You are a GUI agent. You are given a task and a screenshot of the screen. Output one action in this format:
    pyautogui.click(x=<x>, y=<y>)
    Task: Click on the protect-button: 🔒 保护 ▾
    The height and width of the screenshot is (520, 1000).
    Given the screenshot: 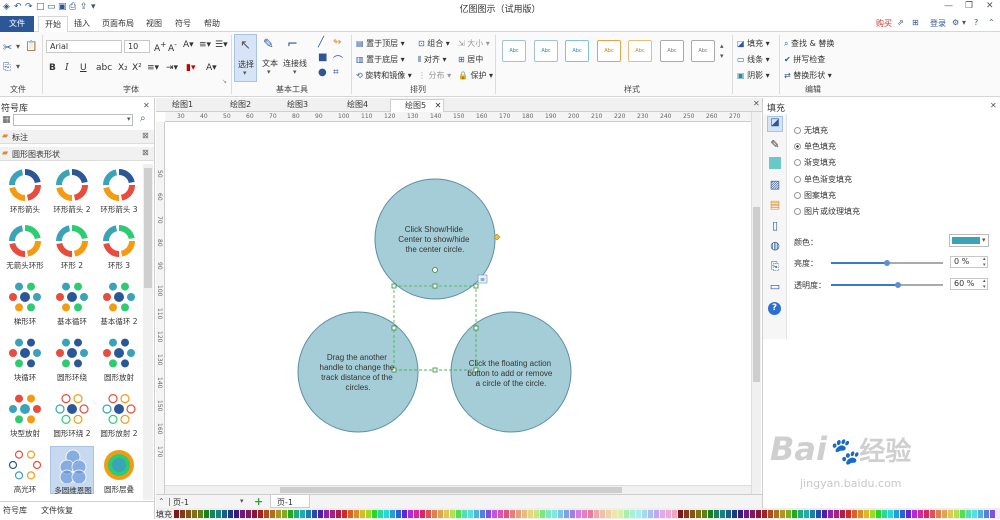 What is the action you would take?
    pyautogui.click(x=475, y=75)
    